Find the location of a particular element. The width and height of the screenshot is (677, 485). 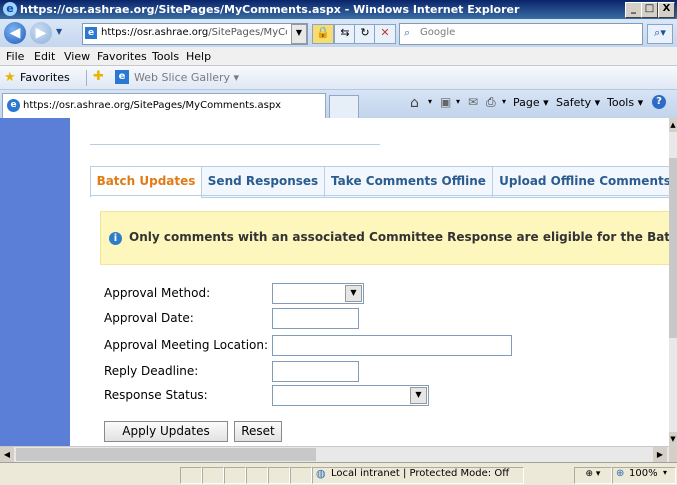

approval-date-label: Approval Date: is located at coordinates (149, 318).